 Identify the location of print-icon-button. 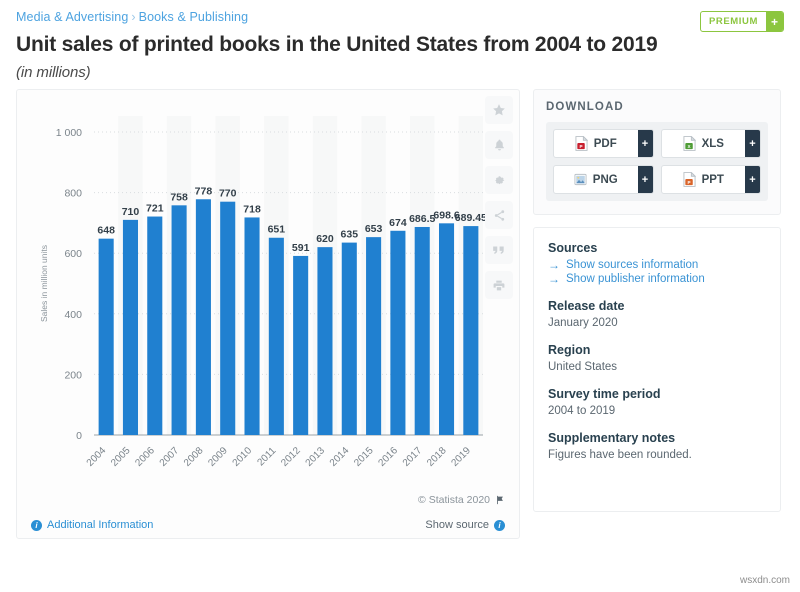
(499, 285).